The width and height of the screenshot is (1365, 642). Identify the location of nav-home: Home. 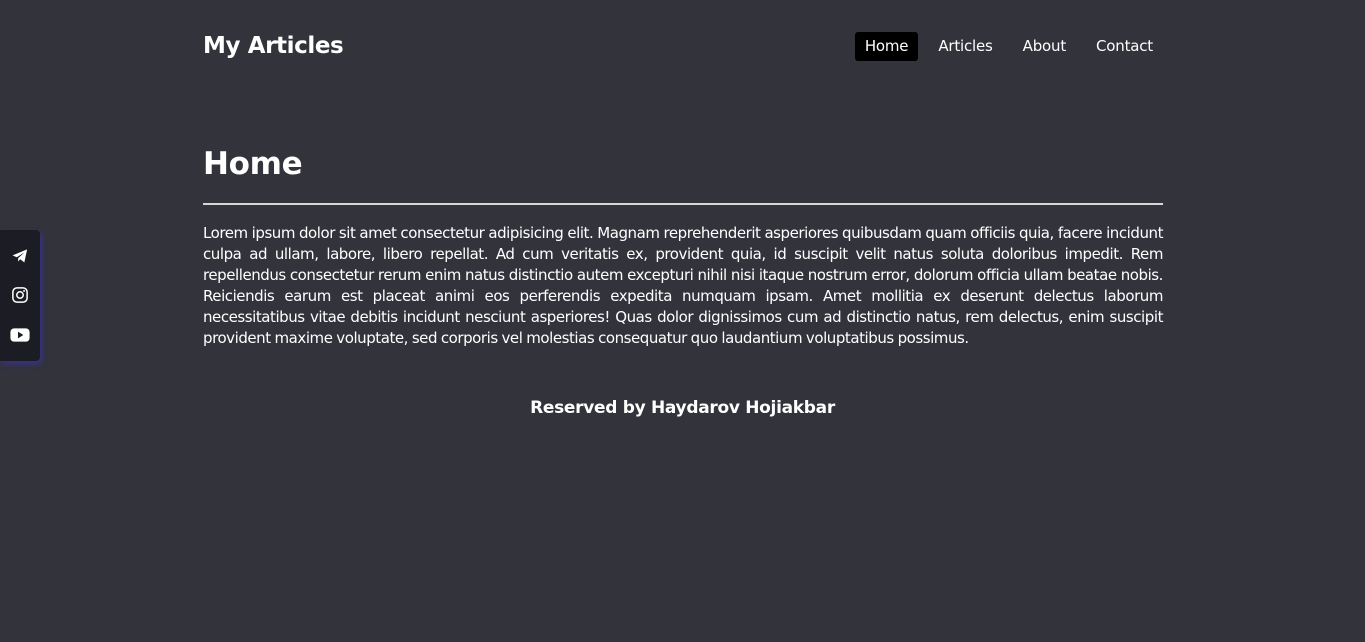
(886, 46).